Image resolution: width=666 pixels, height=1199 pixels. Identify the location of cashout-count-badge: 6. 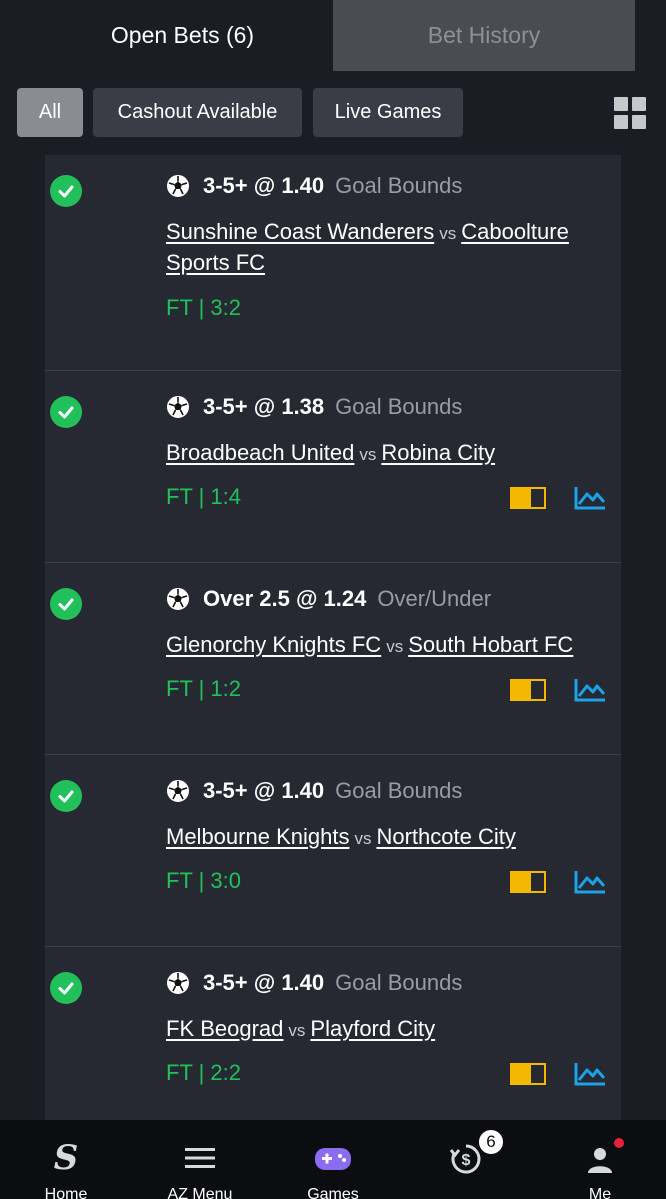
(491, 1142).